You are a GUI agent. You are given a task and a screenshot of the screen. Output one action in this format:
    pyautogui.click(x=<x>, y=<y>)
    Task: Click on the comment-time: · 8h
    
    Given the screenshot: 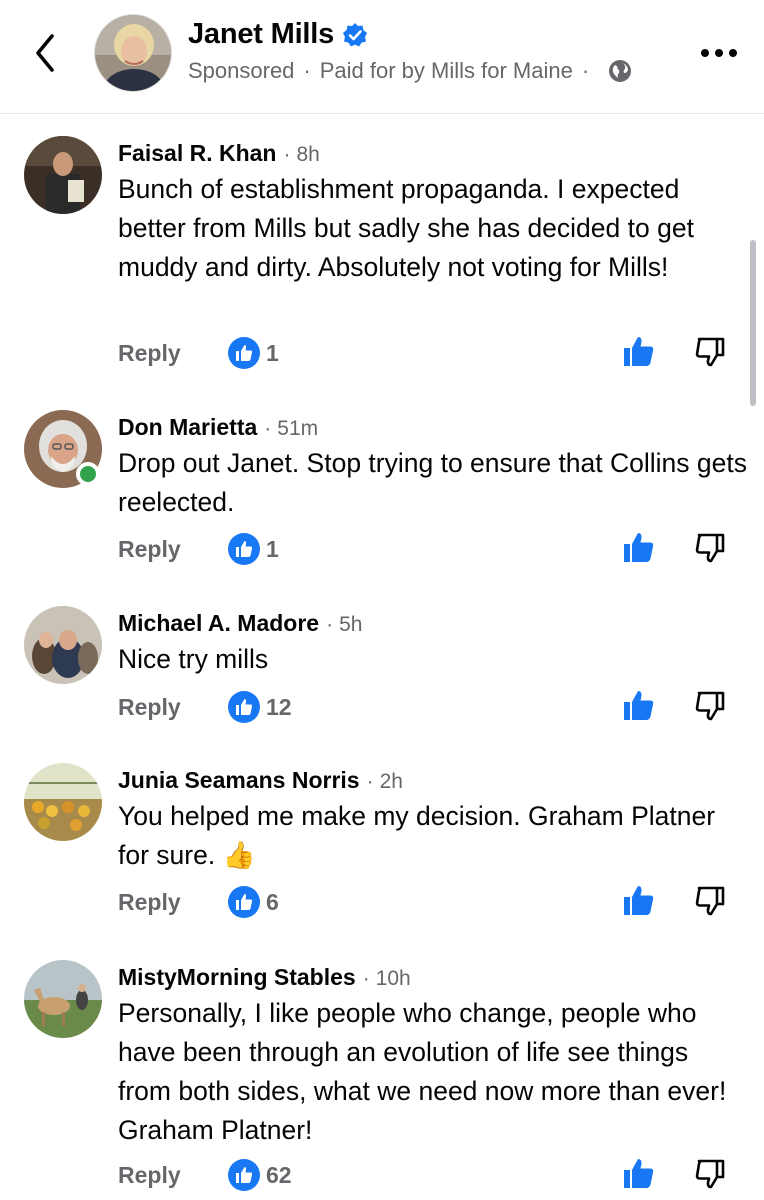 What is the action you would take?
    pyautogui.click(x=297, y=155)
    